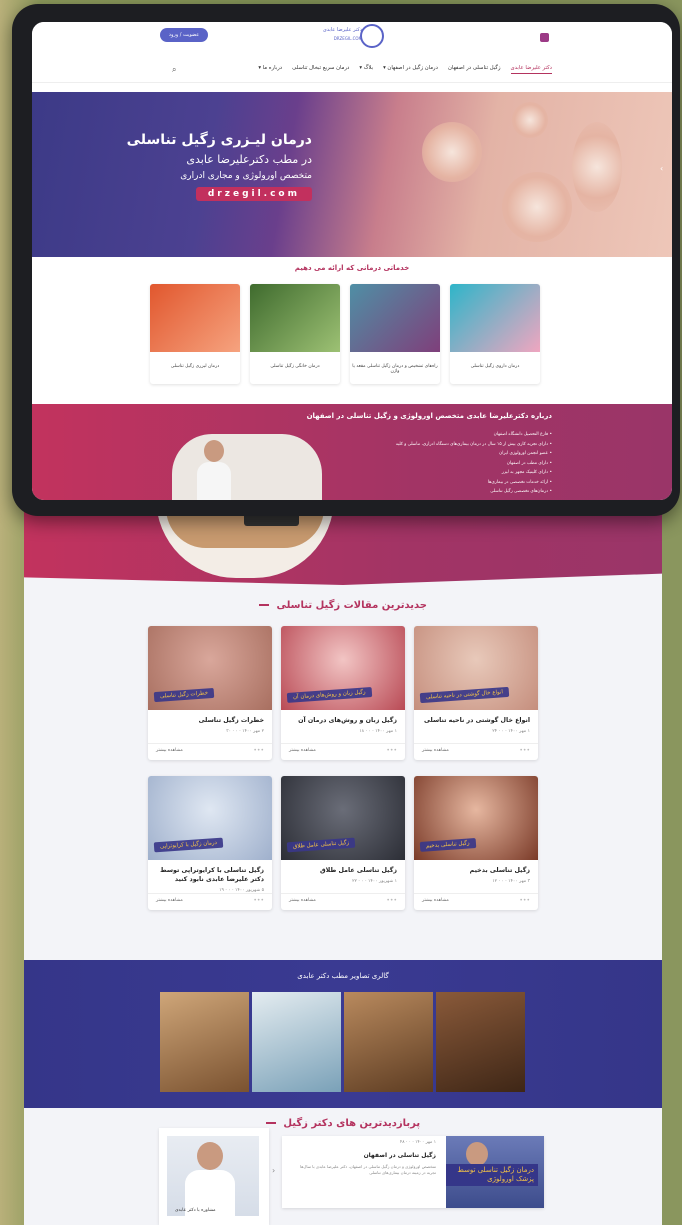 This screenshot has width=682, height=1225. I want to click on site-logo: دکتر علیرضا عابدی DRZEGIL.COM, so click(353, 37).